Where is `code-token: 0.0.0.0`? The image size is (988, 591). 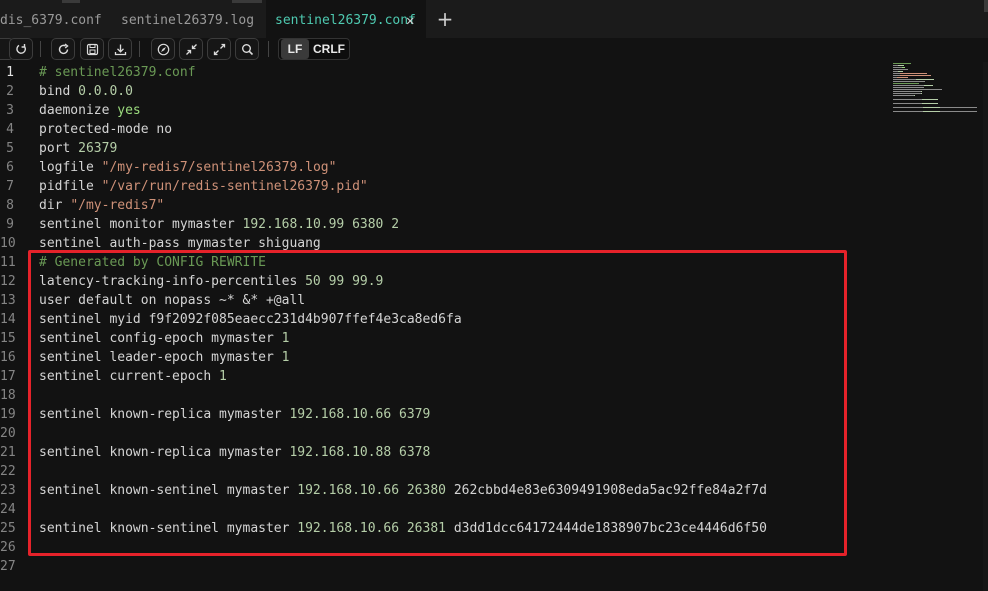 code-token: 0.0.0.0 is located at coordinates (105, 91).